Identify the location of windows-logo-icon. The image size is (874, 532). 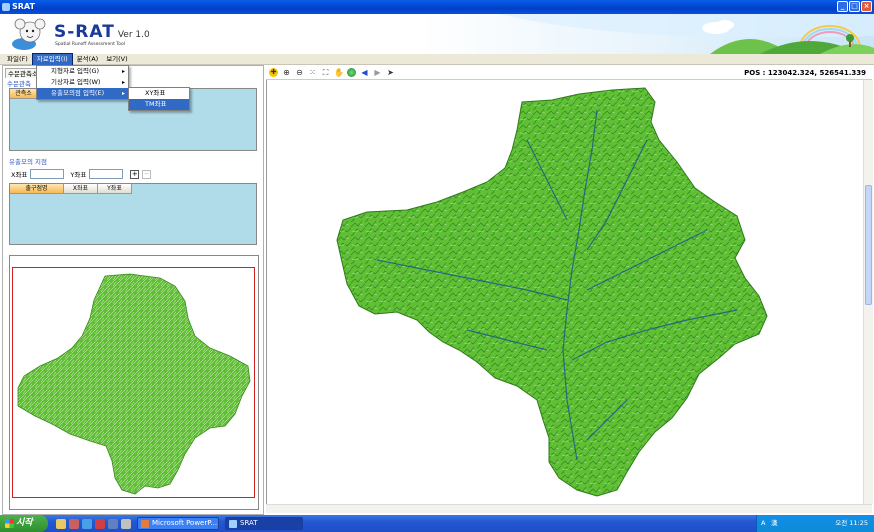
(9, 523).